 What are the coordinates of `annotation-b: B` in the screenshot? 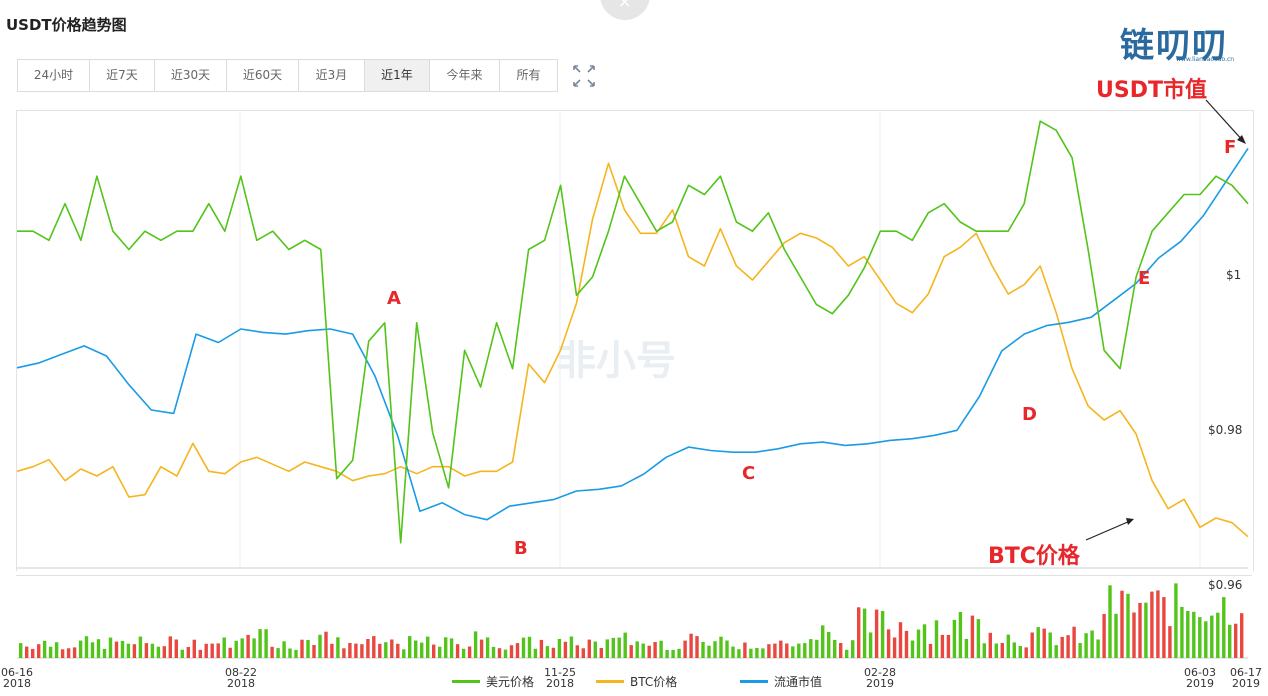 It's located at (521, 548).